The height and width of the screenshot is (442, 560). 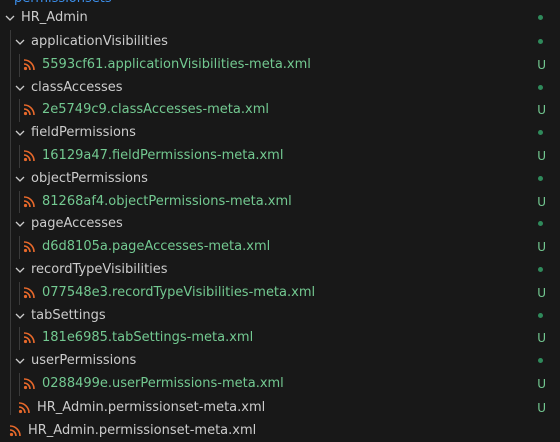 I want to click on file-label: 2e5749c9.classAccesses-meta.xml, so click(x=155, y=110).